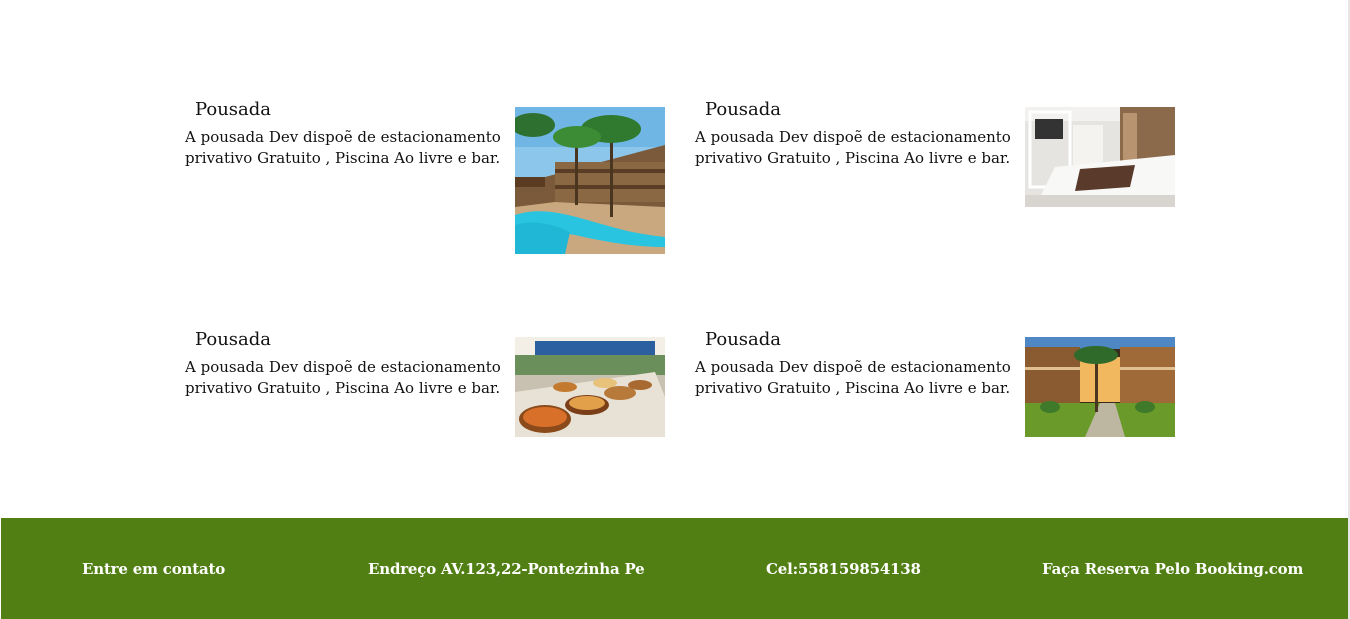  I want to click on footer-address: Endreço AV.123,22-Pontezinha Pe, so click(506, 569).